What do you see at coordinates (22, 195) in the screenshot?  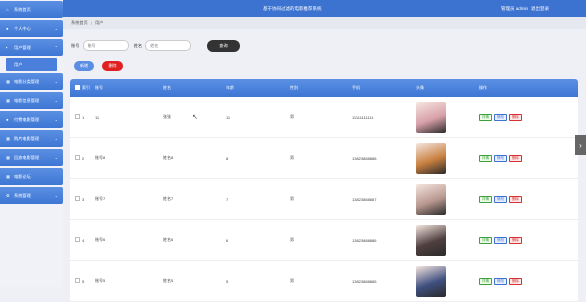 I see `sidebar-item-label: 系统管理` at bounding box center [22, 195].